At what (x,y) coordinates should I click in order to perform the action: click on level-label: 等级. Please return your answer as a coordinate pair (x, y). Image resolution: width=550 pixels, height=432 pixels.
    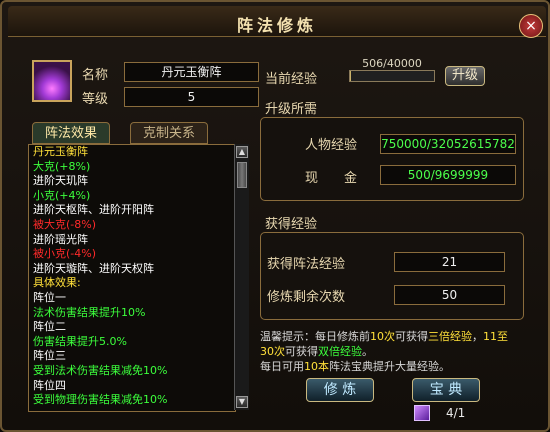
    Looking at the image, I should click on (95, 99).